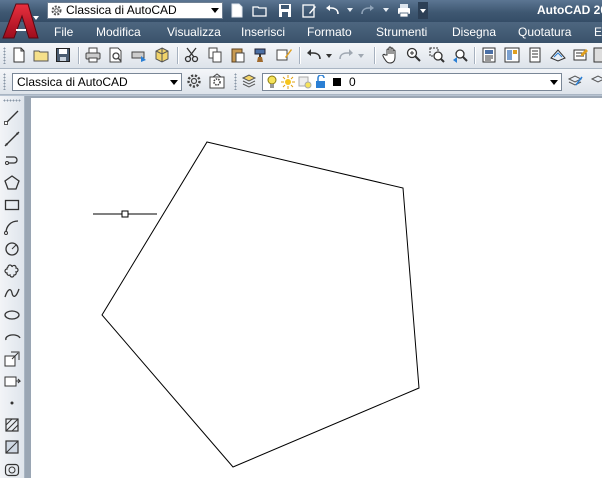 This screenshot has height=478, width=602. I want to click on save-as-icon, so click(309, 11).